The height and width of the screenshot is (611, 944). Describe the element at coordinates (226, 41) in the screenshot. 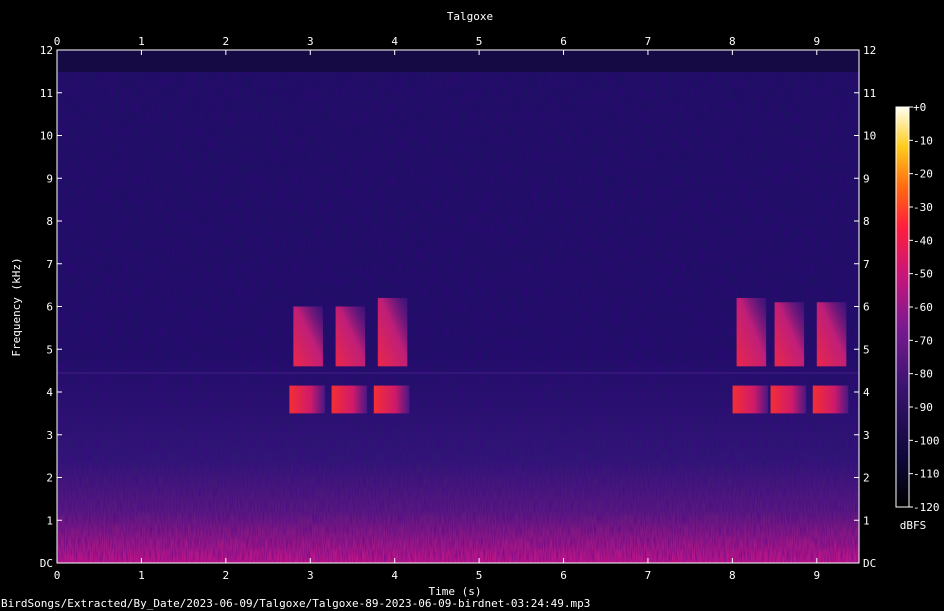

I see `x-tick-label-top: 2` at that location.